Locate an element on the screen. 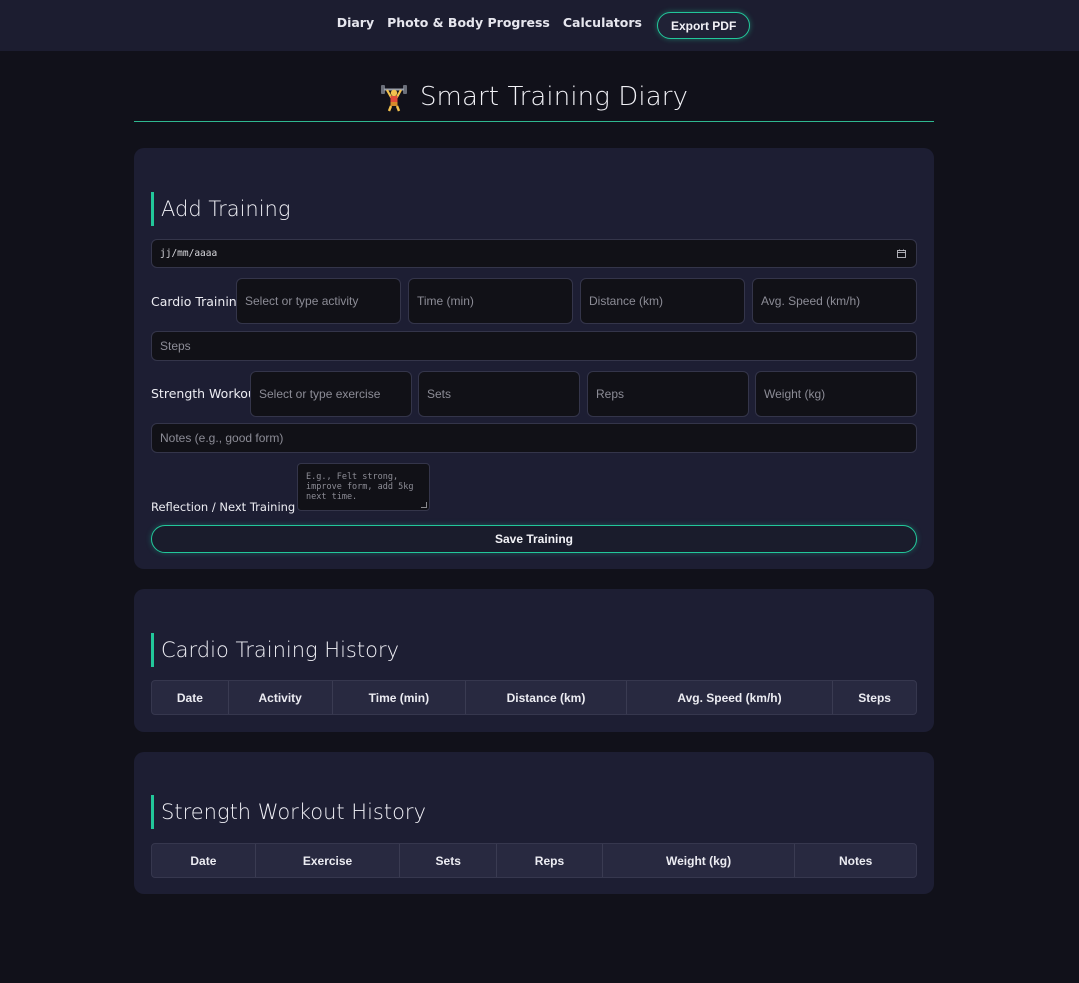  column-header-exercise: Exercise is located at coordinates (328, 860).